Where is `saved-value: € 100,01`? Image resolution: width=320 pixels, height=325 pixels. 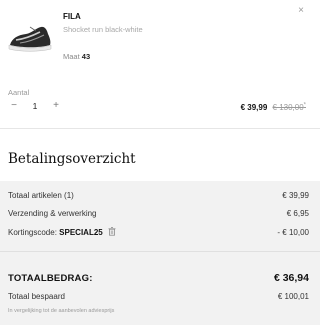
saved-value: € 100,01 is located at coordinates (293, 296).